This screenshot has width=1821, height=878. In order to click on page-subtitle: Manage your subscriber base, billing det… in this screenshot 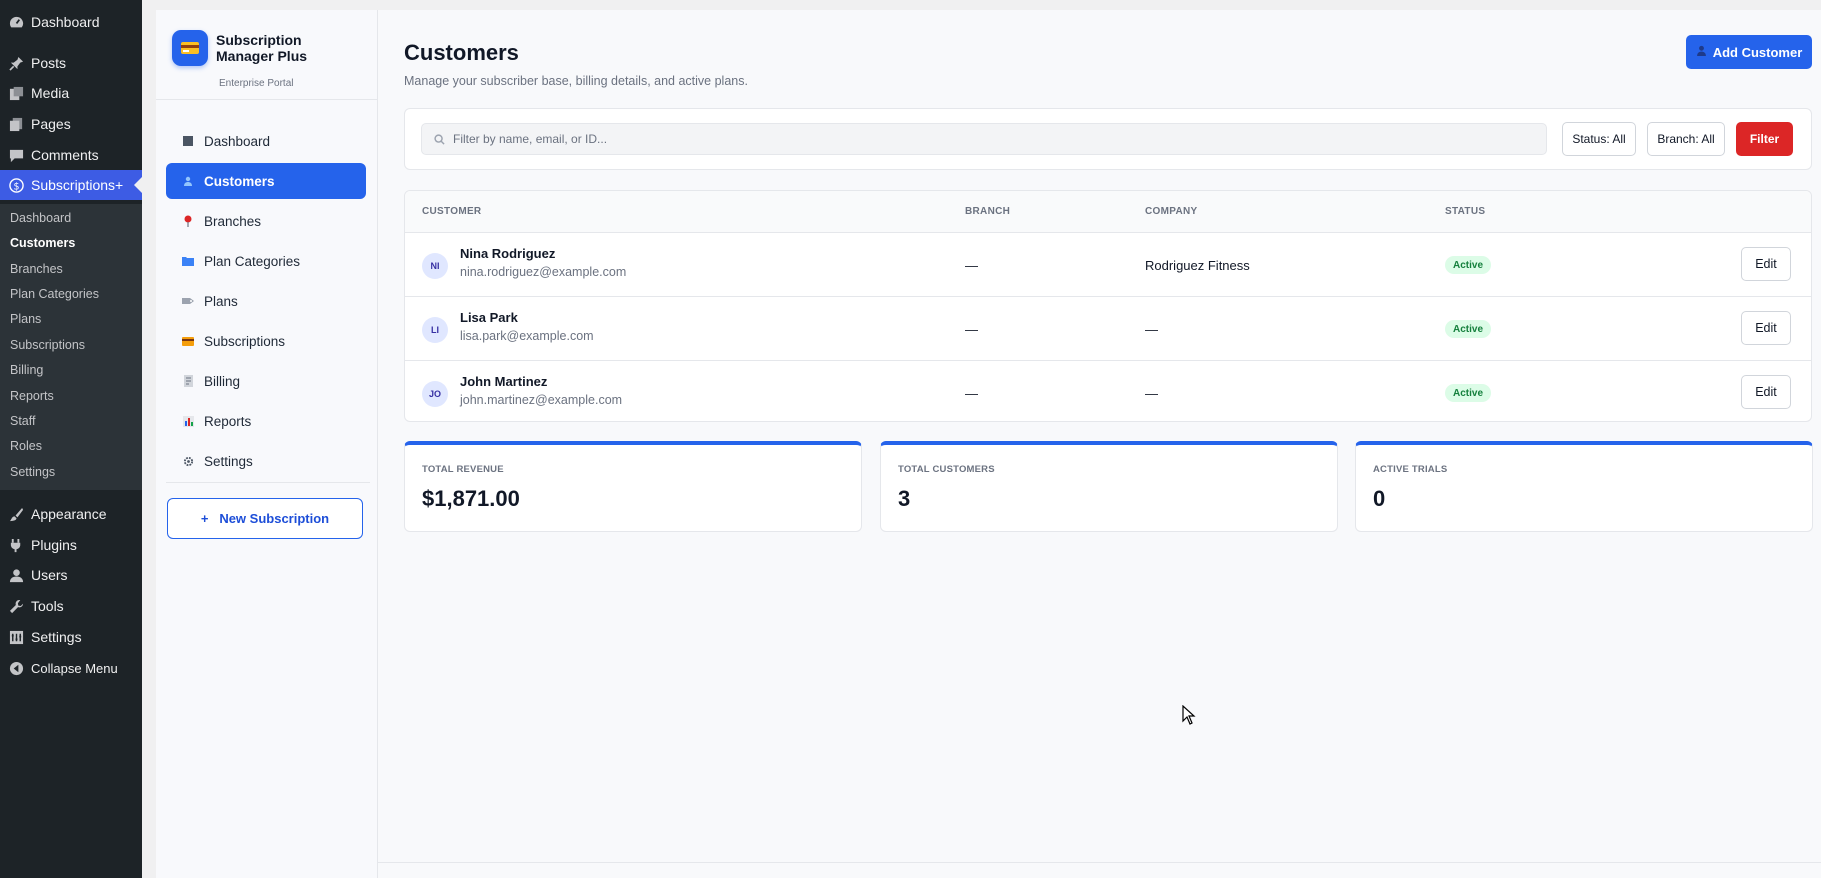, I will do `click(576, 81)`.